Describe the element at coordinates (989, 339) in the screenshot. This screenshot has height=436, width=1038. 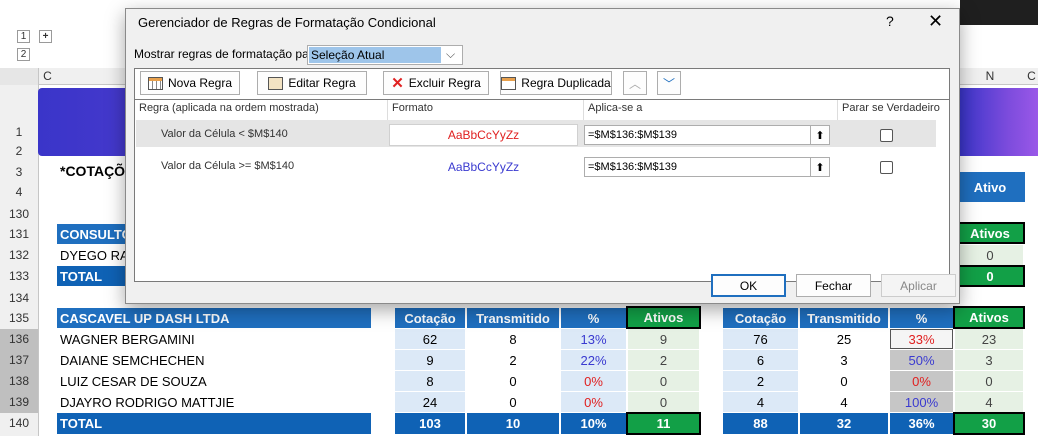
I see `ativos-cell-2: 23` at that location.